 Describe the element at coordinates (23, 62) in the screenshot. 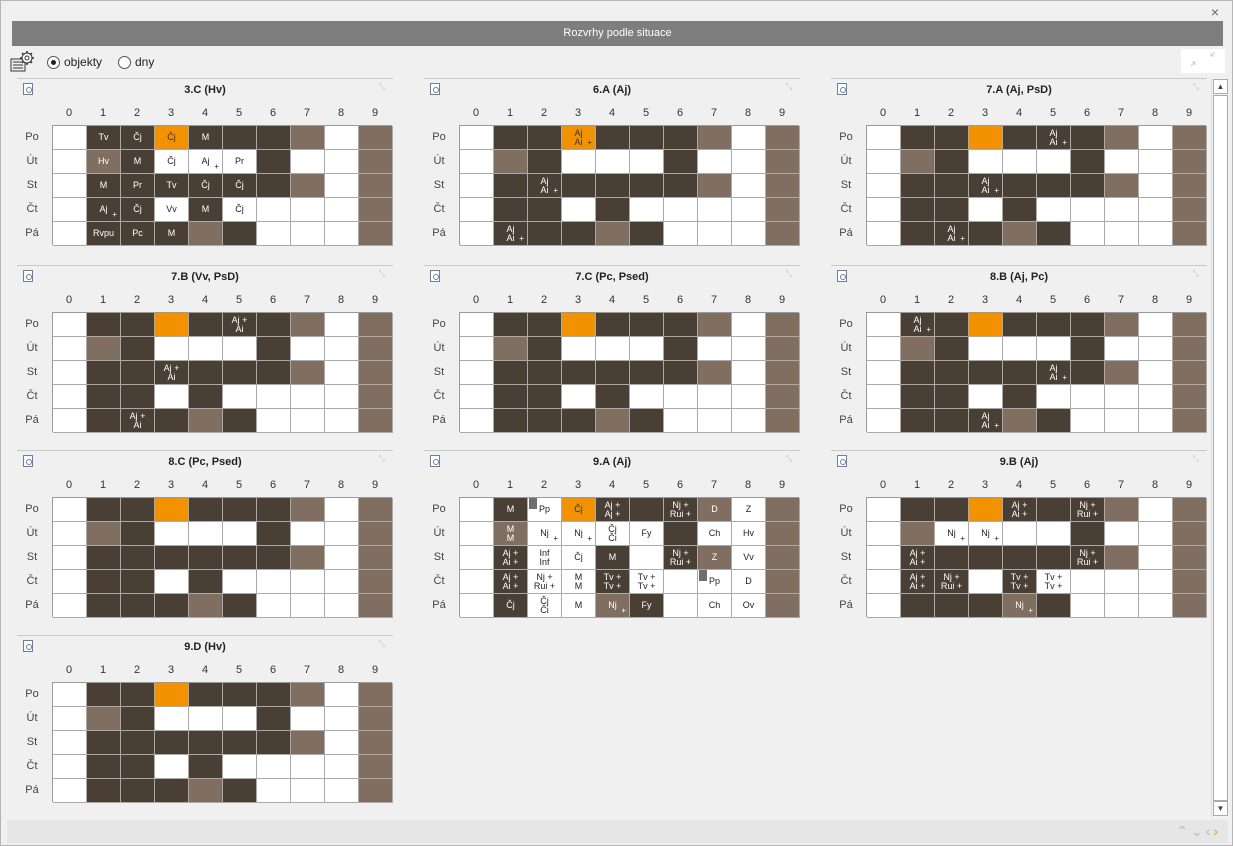

I see `settings-gear-icon` at that location.